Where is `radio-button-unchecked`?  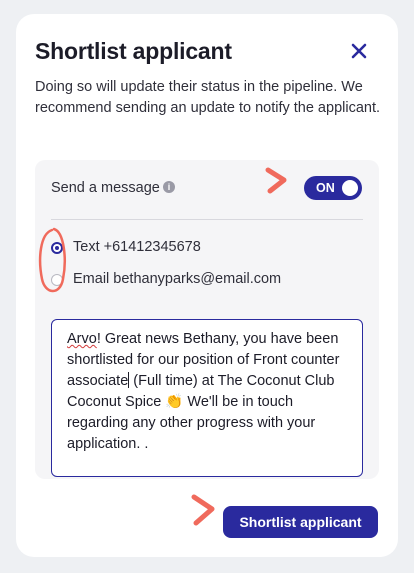
radio-button-unchecked is located at coordinates (57, 280).